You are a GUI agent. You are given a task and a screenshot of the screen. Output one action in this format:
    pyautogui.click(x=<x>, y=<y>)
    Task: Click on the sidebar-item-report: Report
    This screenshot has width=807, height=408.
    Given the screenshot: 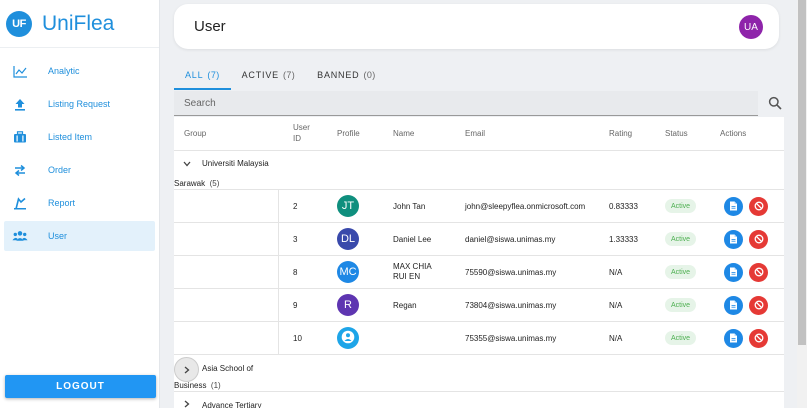 What is the action you would take?
    pyautogui.click(x=79, y=203)
    